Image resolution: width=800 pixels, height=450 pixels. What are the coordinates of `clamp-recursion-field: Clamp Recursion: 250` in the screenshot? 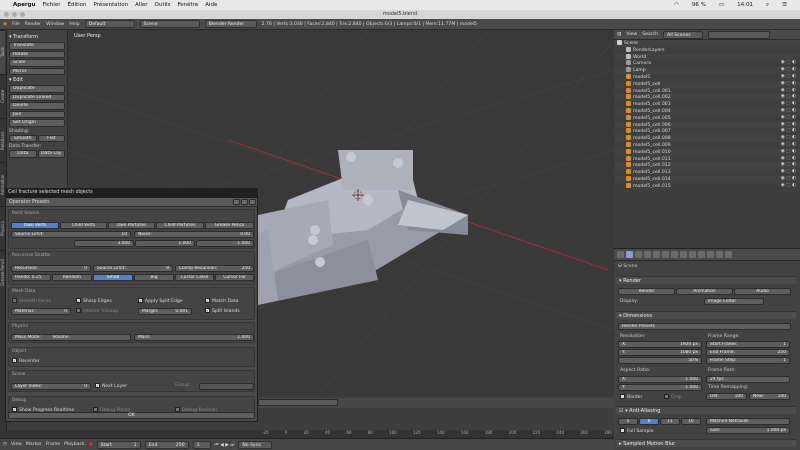 It's located at (214, 268).